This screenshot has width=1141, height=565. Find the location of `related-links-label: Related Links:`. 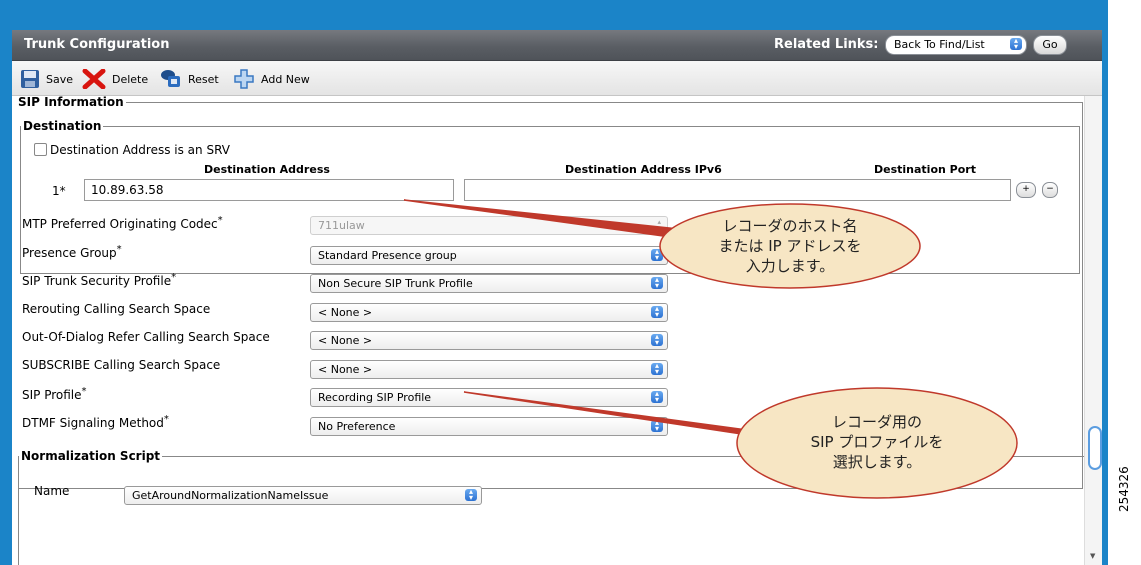

related-links-label: Related Links: is located at coordinates (826, 44).